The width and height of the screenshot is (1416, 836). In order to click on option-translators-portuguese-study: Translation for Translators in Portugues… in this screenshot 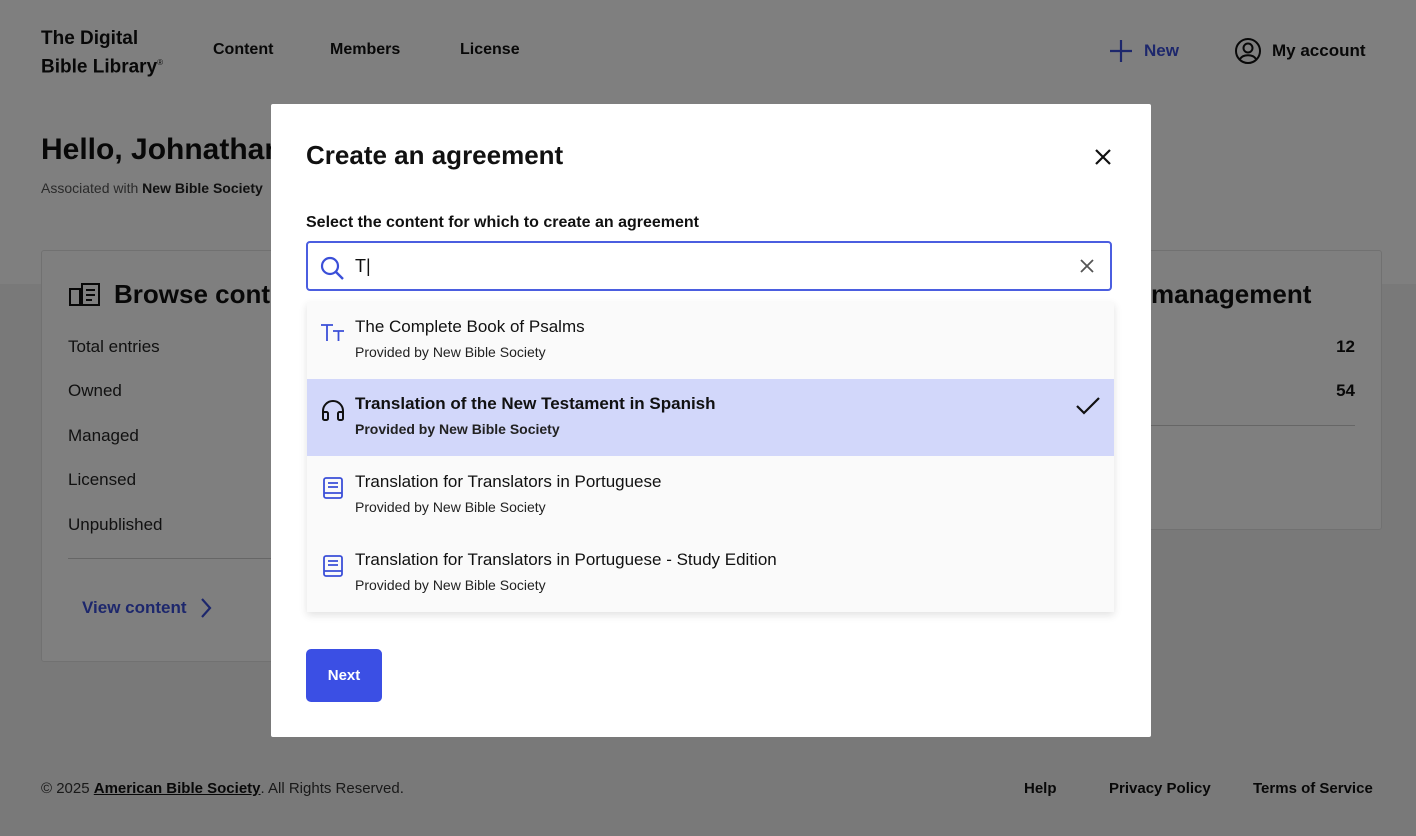, I will do `click(710, 573)`.